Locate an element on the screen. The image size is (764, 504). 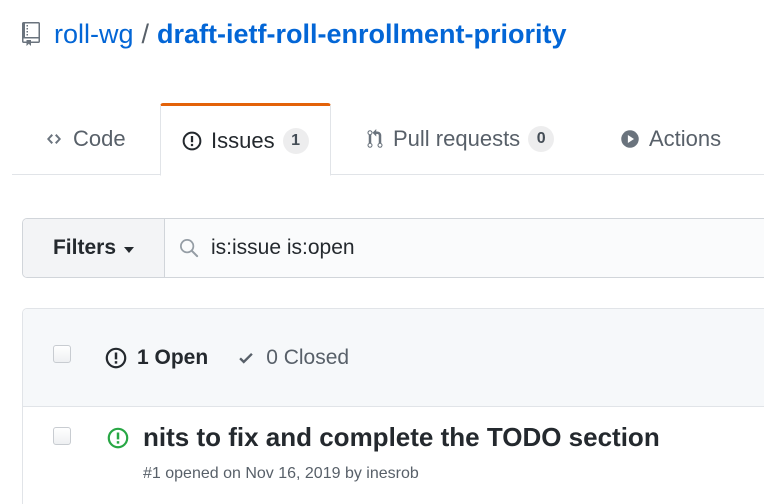
tab-pull-requests-label: Pull requests is located at coordinates (457, 138).